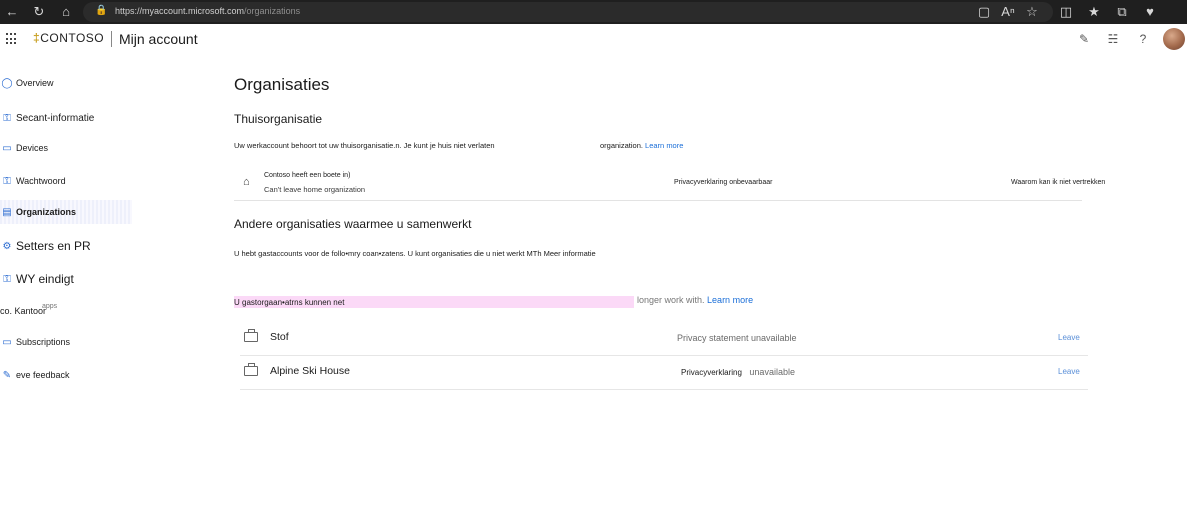  Describe the element at coordinates (1066, 12) in the screenshot. I see `split-screen-icon: ◫` at that location.